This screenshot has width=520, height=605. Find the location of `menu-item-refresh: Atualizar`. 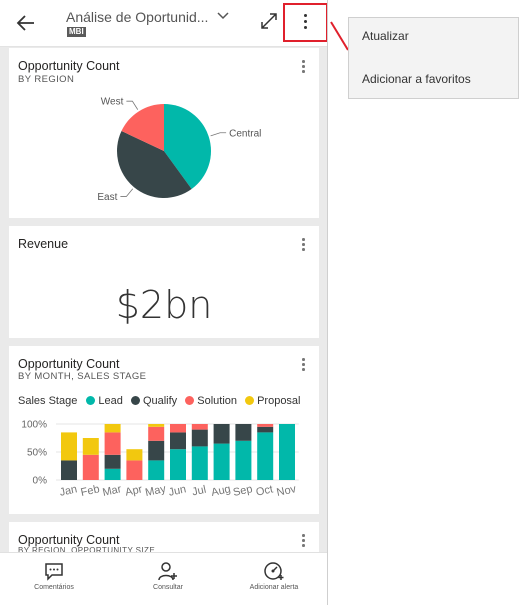

menu-item-refresh: Atualizar is located at coordinates (385, 36).